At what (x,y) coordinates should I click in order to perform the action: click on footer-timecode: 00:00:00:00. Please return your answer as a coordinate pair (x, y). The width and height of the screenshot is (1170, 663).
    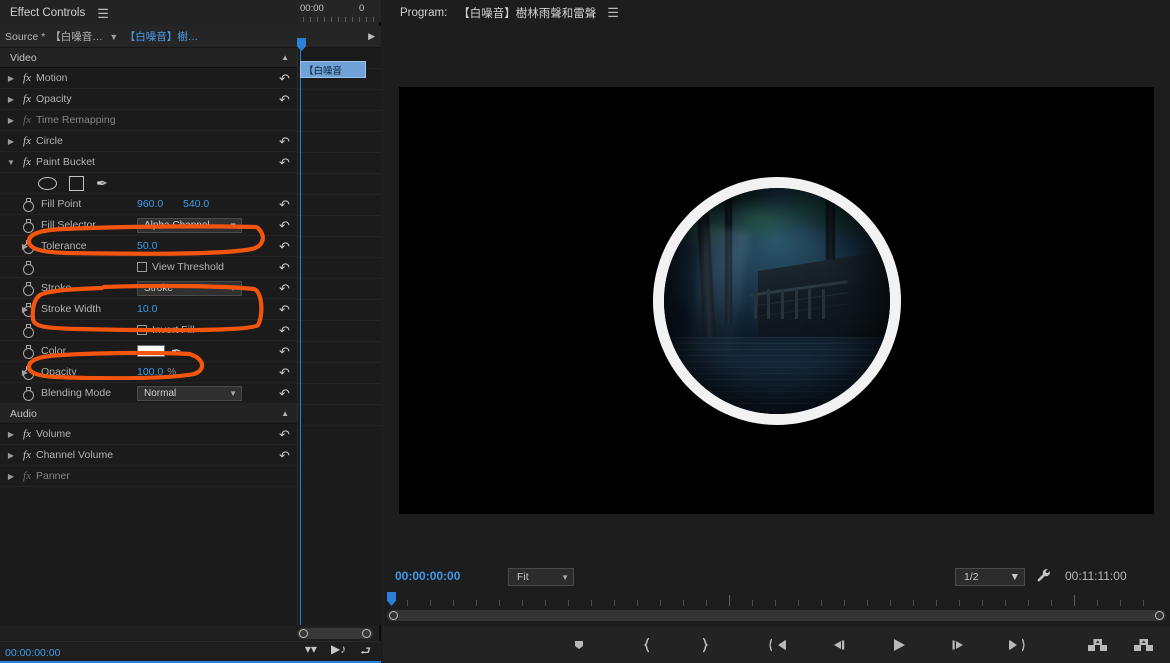
    Looking at the image, I should click on (30, 653).